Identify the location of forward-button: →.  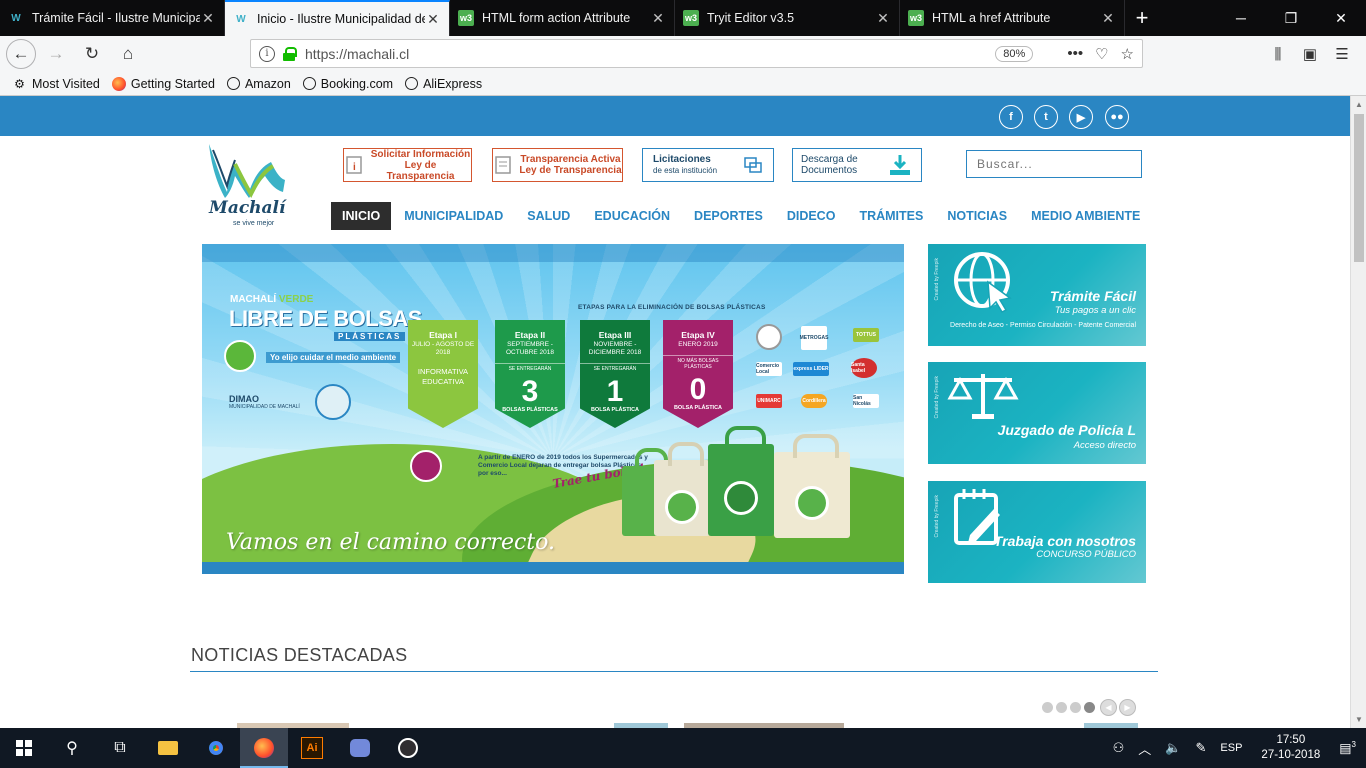
(56, 54).